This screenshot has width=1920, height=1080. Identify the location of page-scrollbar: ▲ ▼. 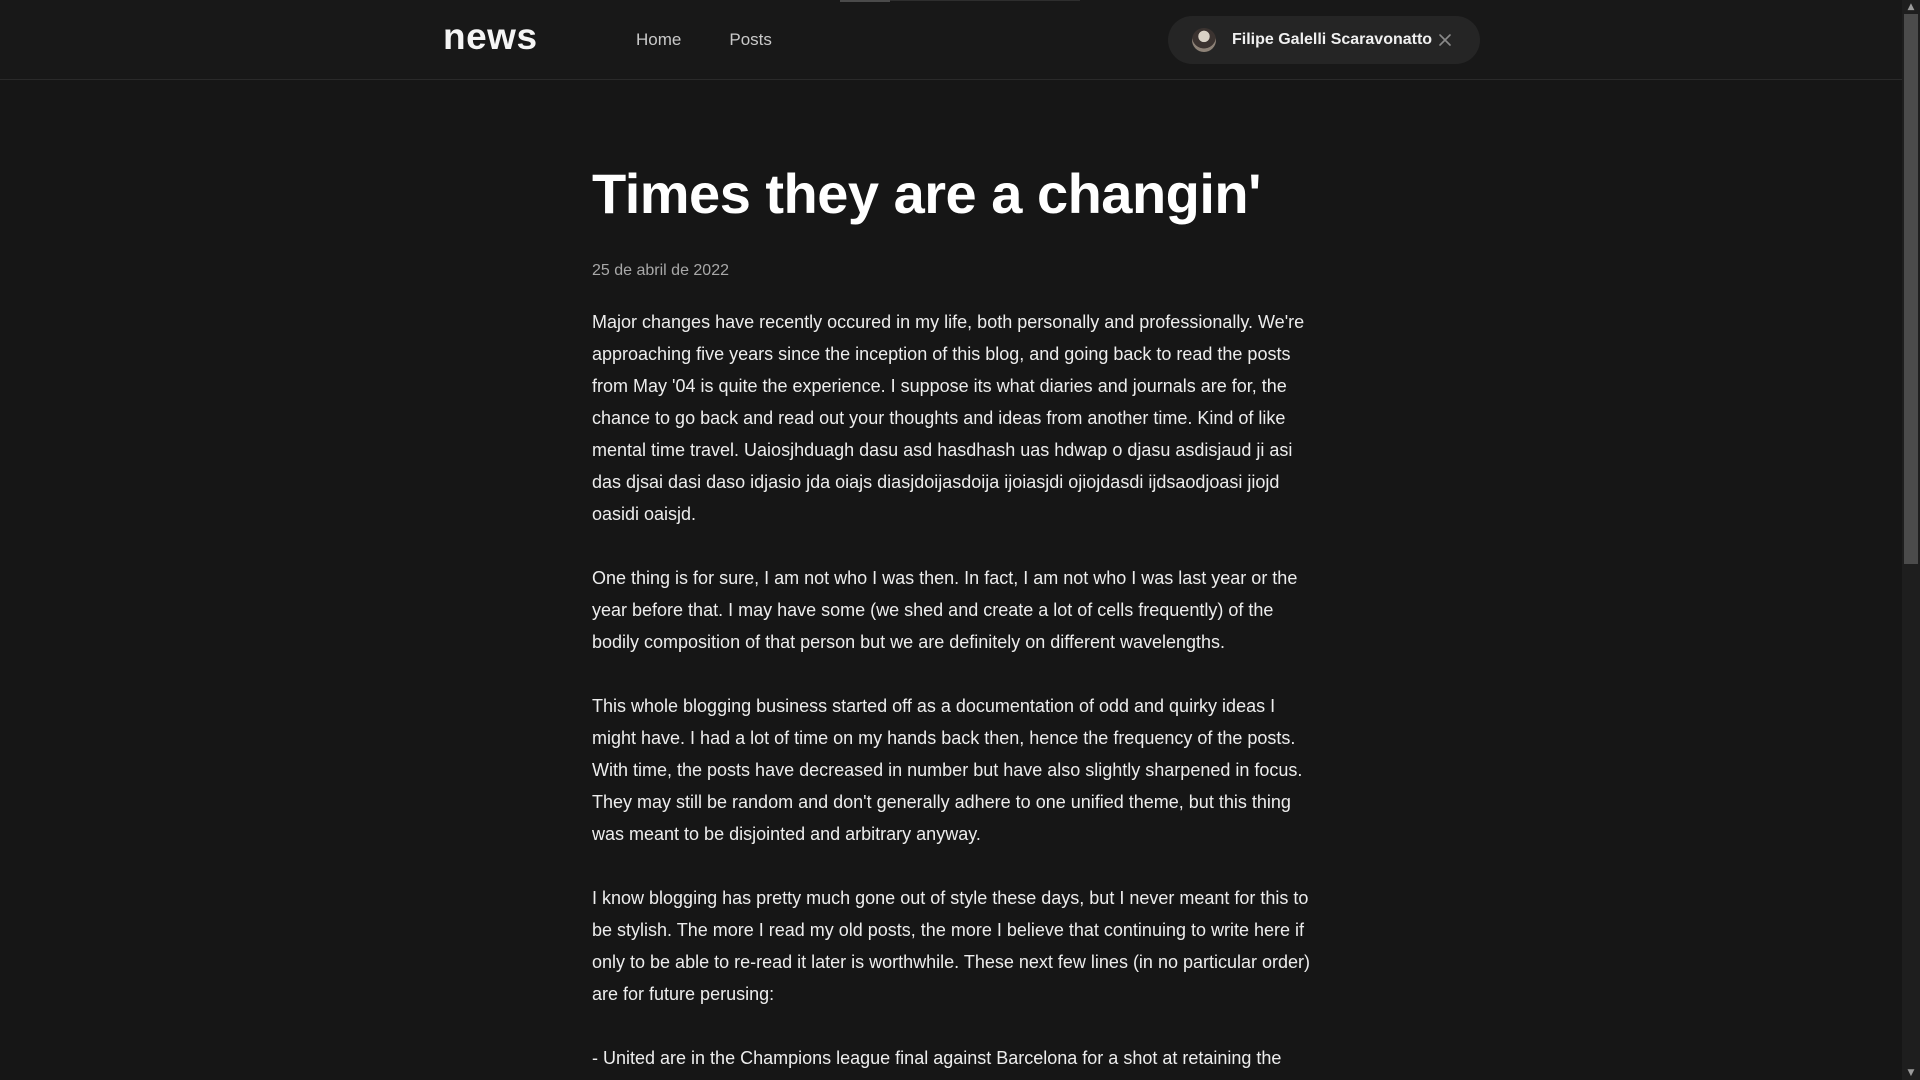
(1911, 540).